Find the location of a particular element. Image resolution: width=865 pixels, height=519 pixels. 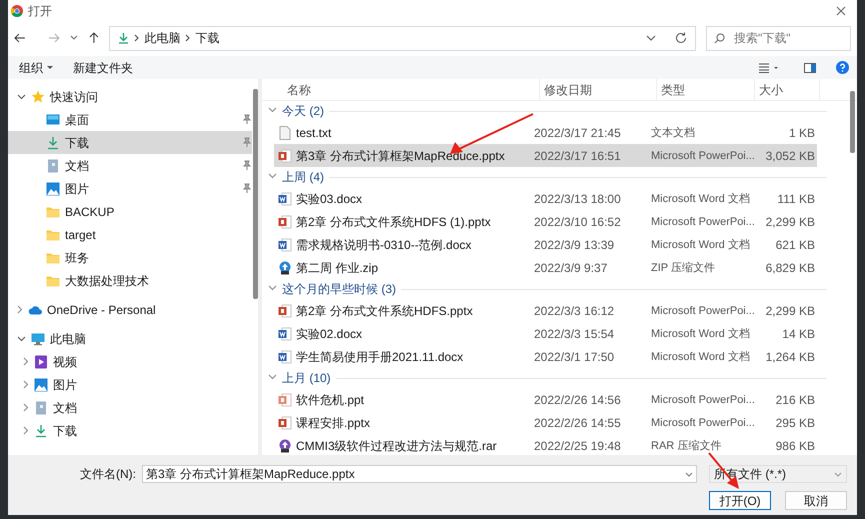

file-row: CMMI3级软件过程改进方法与规范.rar 2022/2/25 19:48 RAR 压缩文件 986 KB is located at coordinates (545, 444).